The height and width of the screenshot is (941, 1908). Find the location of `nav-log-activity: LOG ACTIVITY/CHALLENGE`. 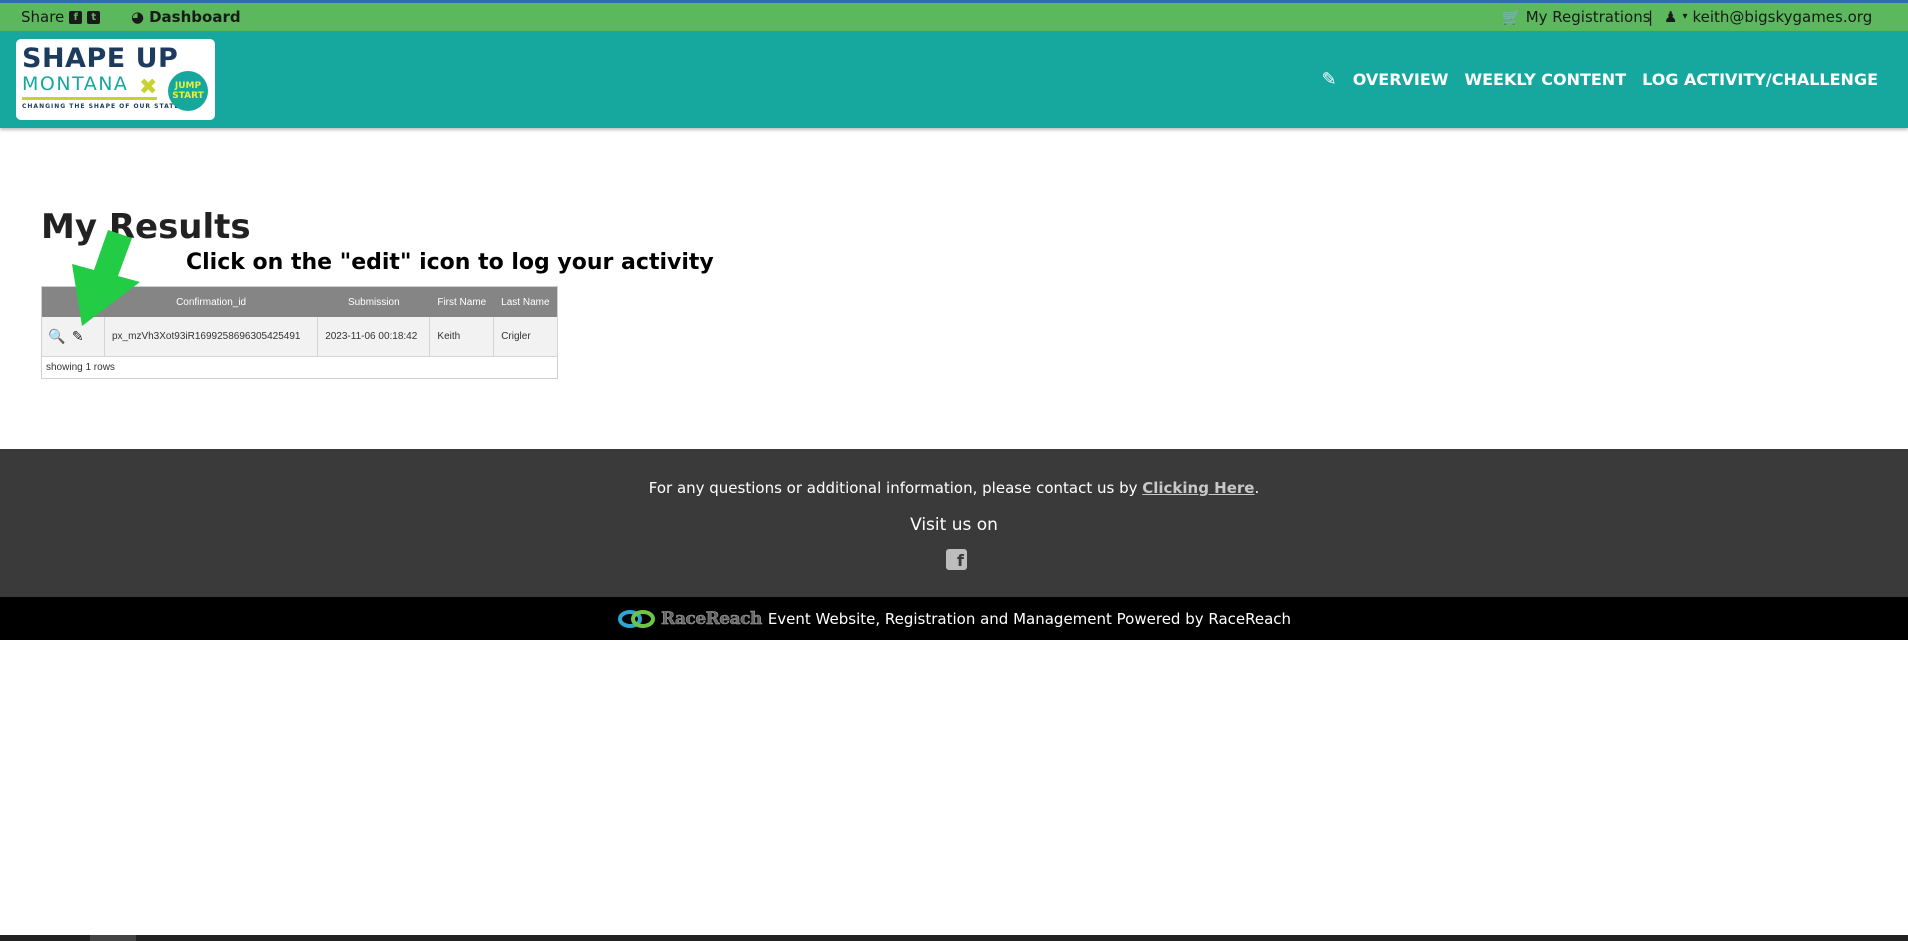

nav-log-activity: LOG ACTIVITY/CHALLENGE is located at coordinates (1760, 79).